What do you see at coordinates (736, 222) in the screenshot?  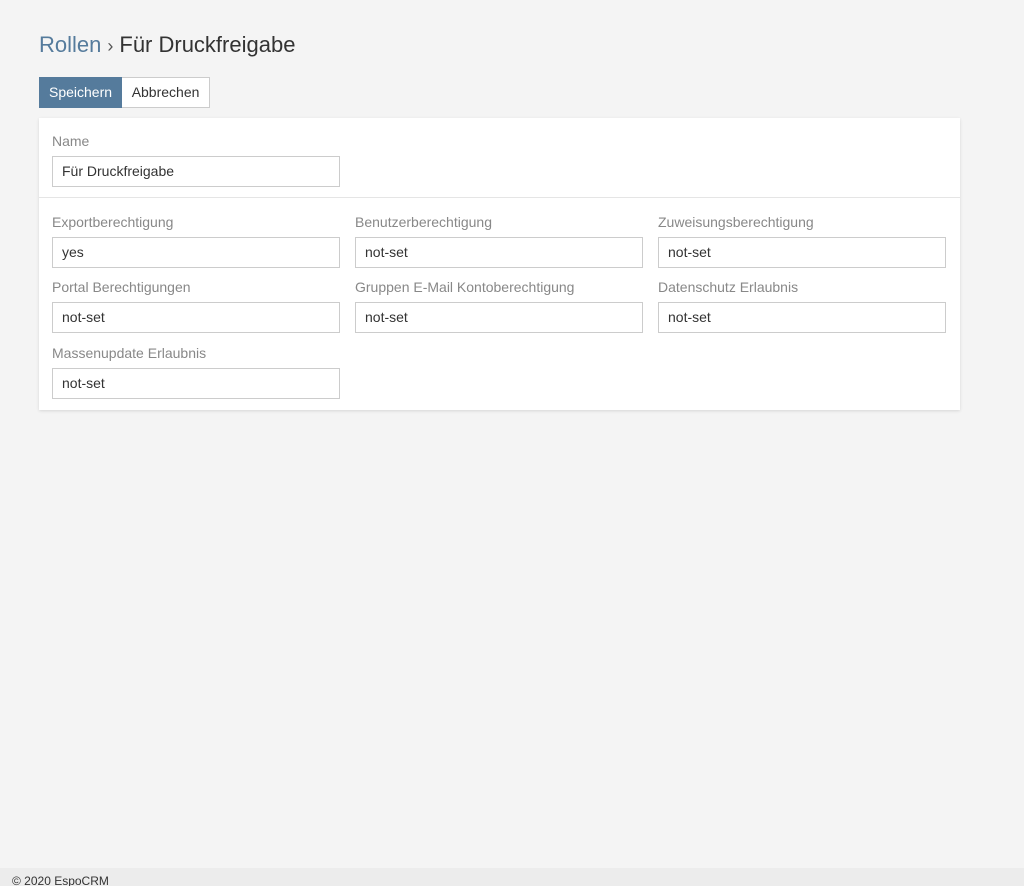 I see `field-assignment-label: Zuweisungsberechtigung` at bounding box center [736, 222].